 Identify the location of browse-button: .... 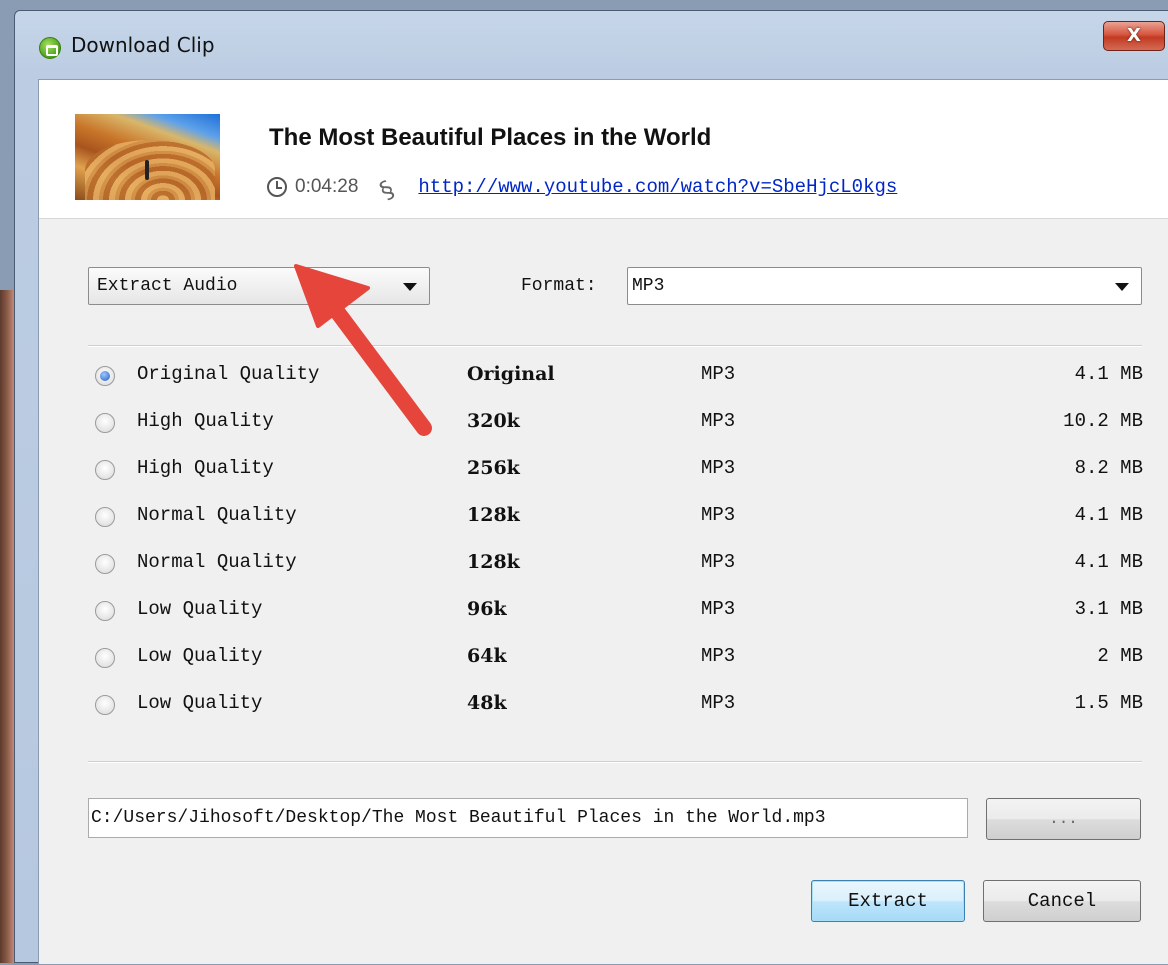
(1063, 819).